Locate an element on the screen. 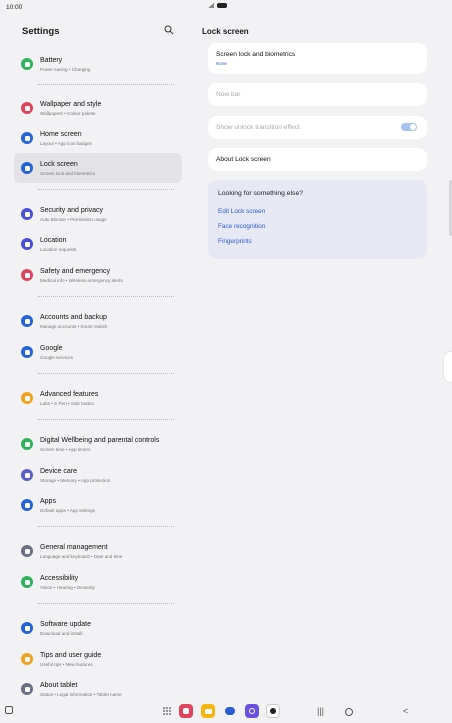 This screenshot has height=723, width=452. accessibility-icon is located at coordinates (27, 582).